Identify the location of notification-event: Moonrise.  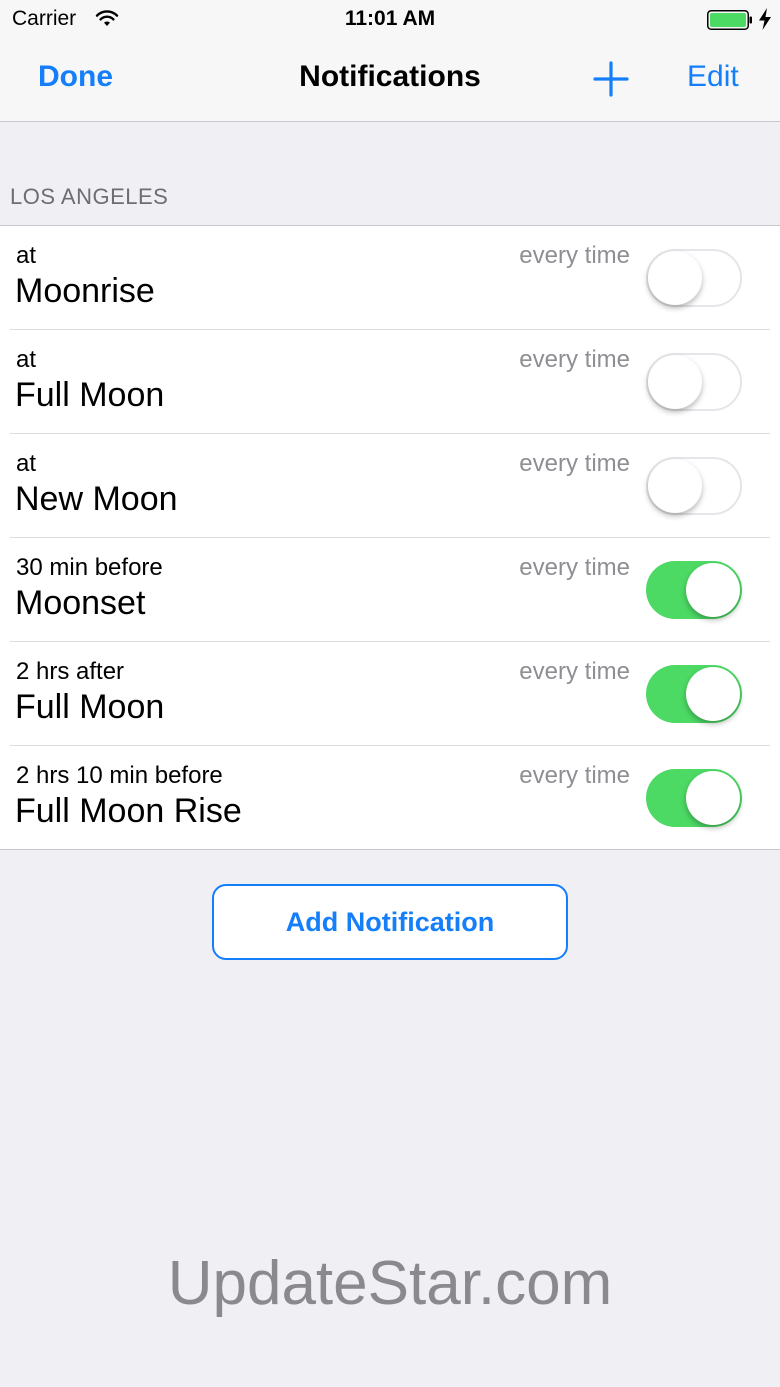
(85, 291).